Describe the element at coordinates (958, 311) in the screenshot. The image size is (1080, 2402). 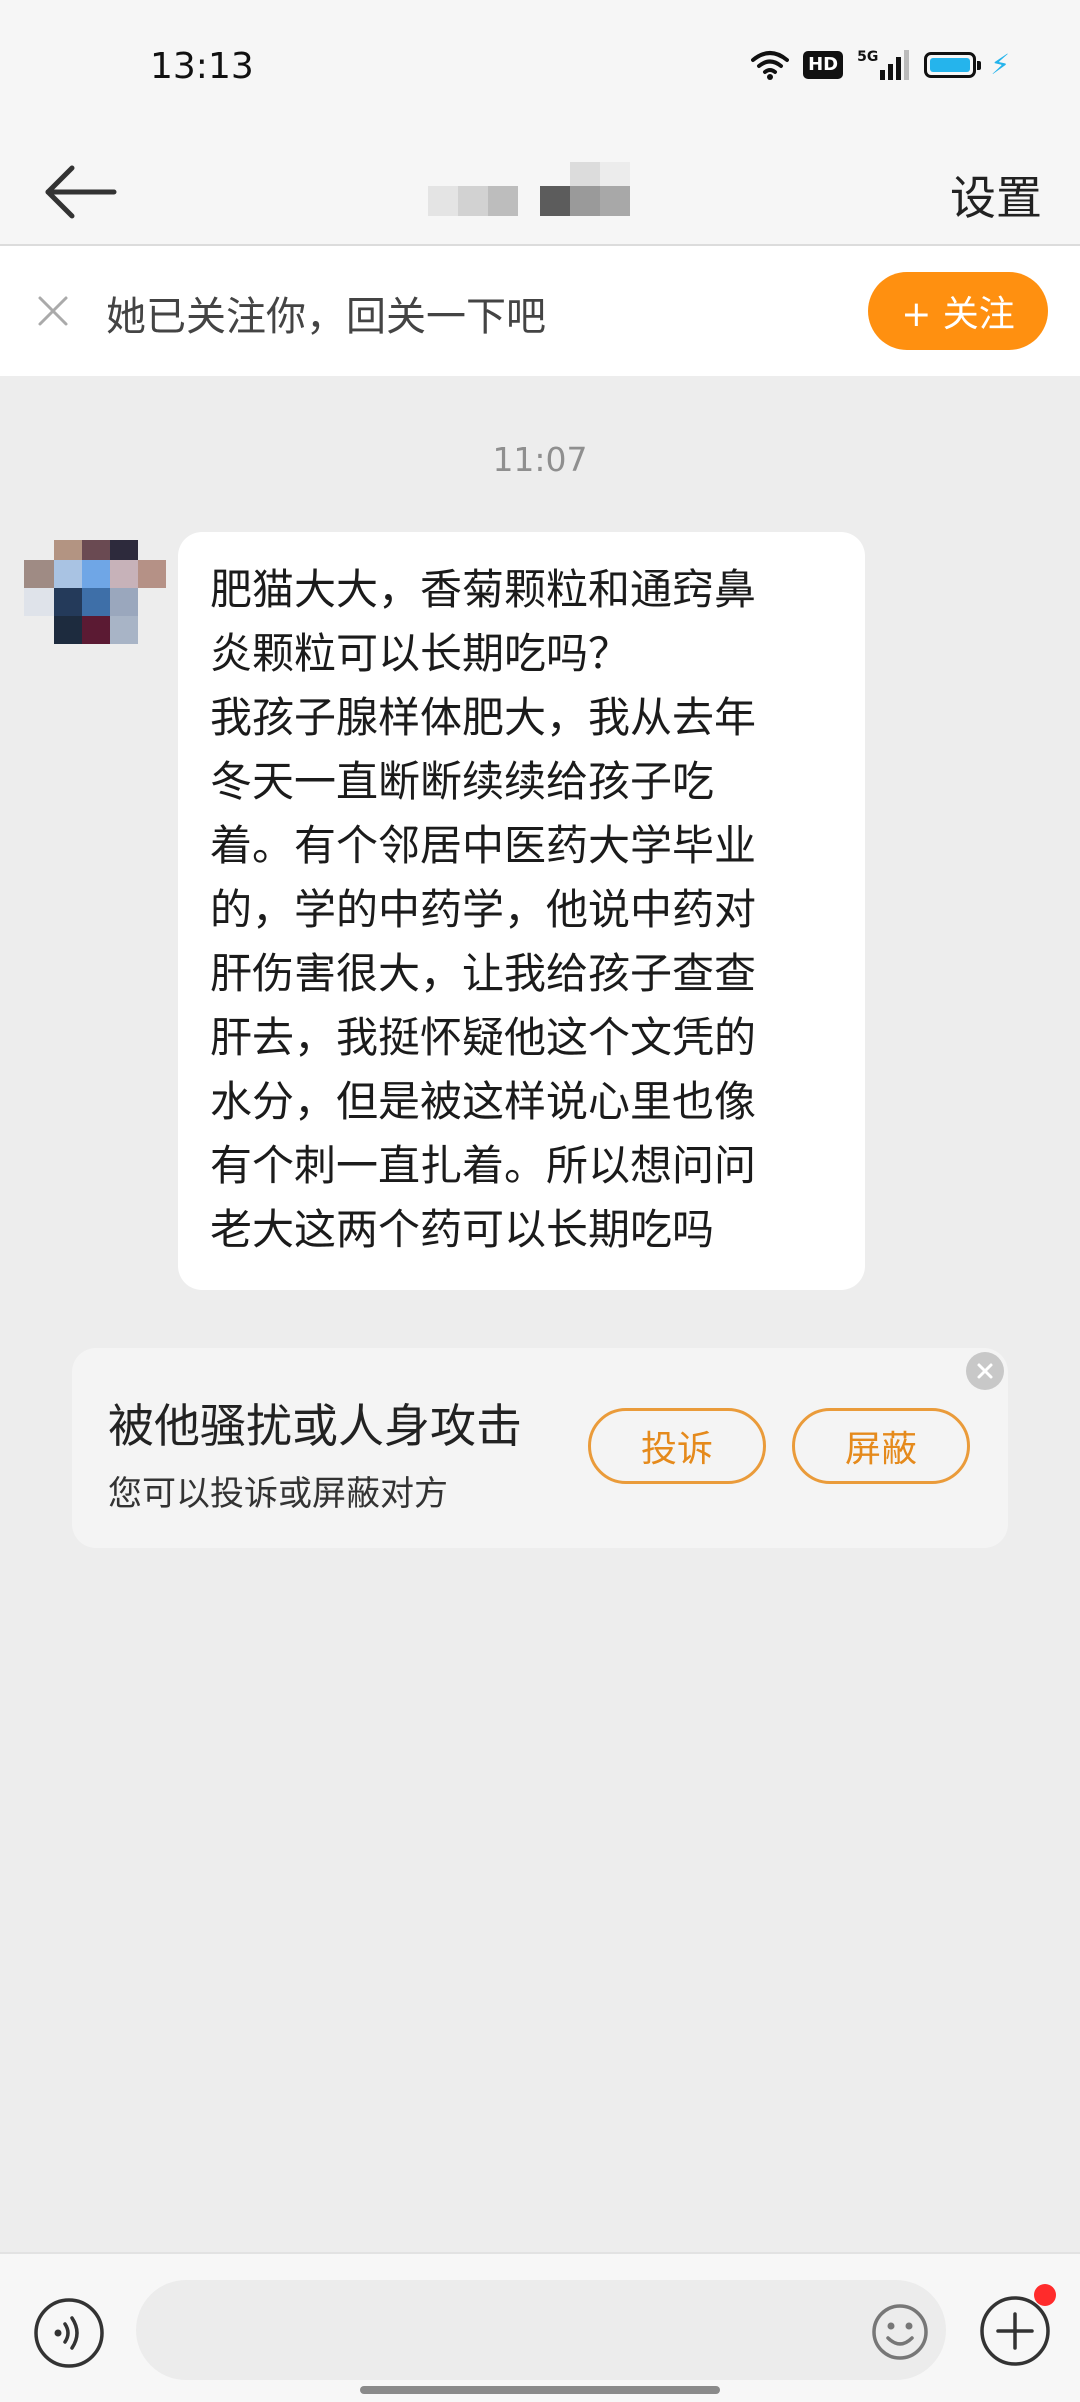
I see `follow-button: + 关注` at that location.